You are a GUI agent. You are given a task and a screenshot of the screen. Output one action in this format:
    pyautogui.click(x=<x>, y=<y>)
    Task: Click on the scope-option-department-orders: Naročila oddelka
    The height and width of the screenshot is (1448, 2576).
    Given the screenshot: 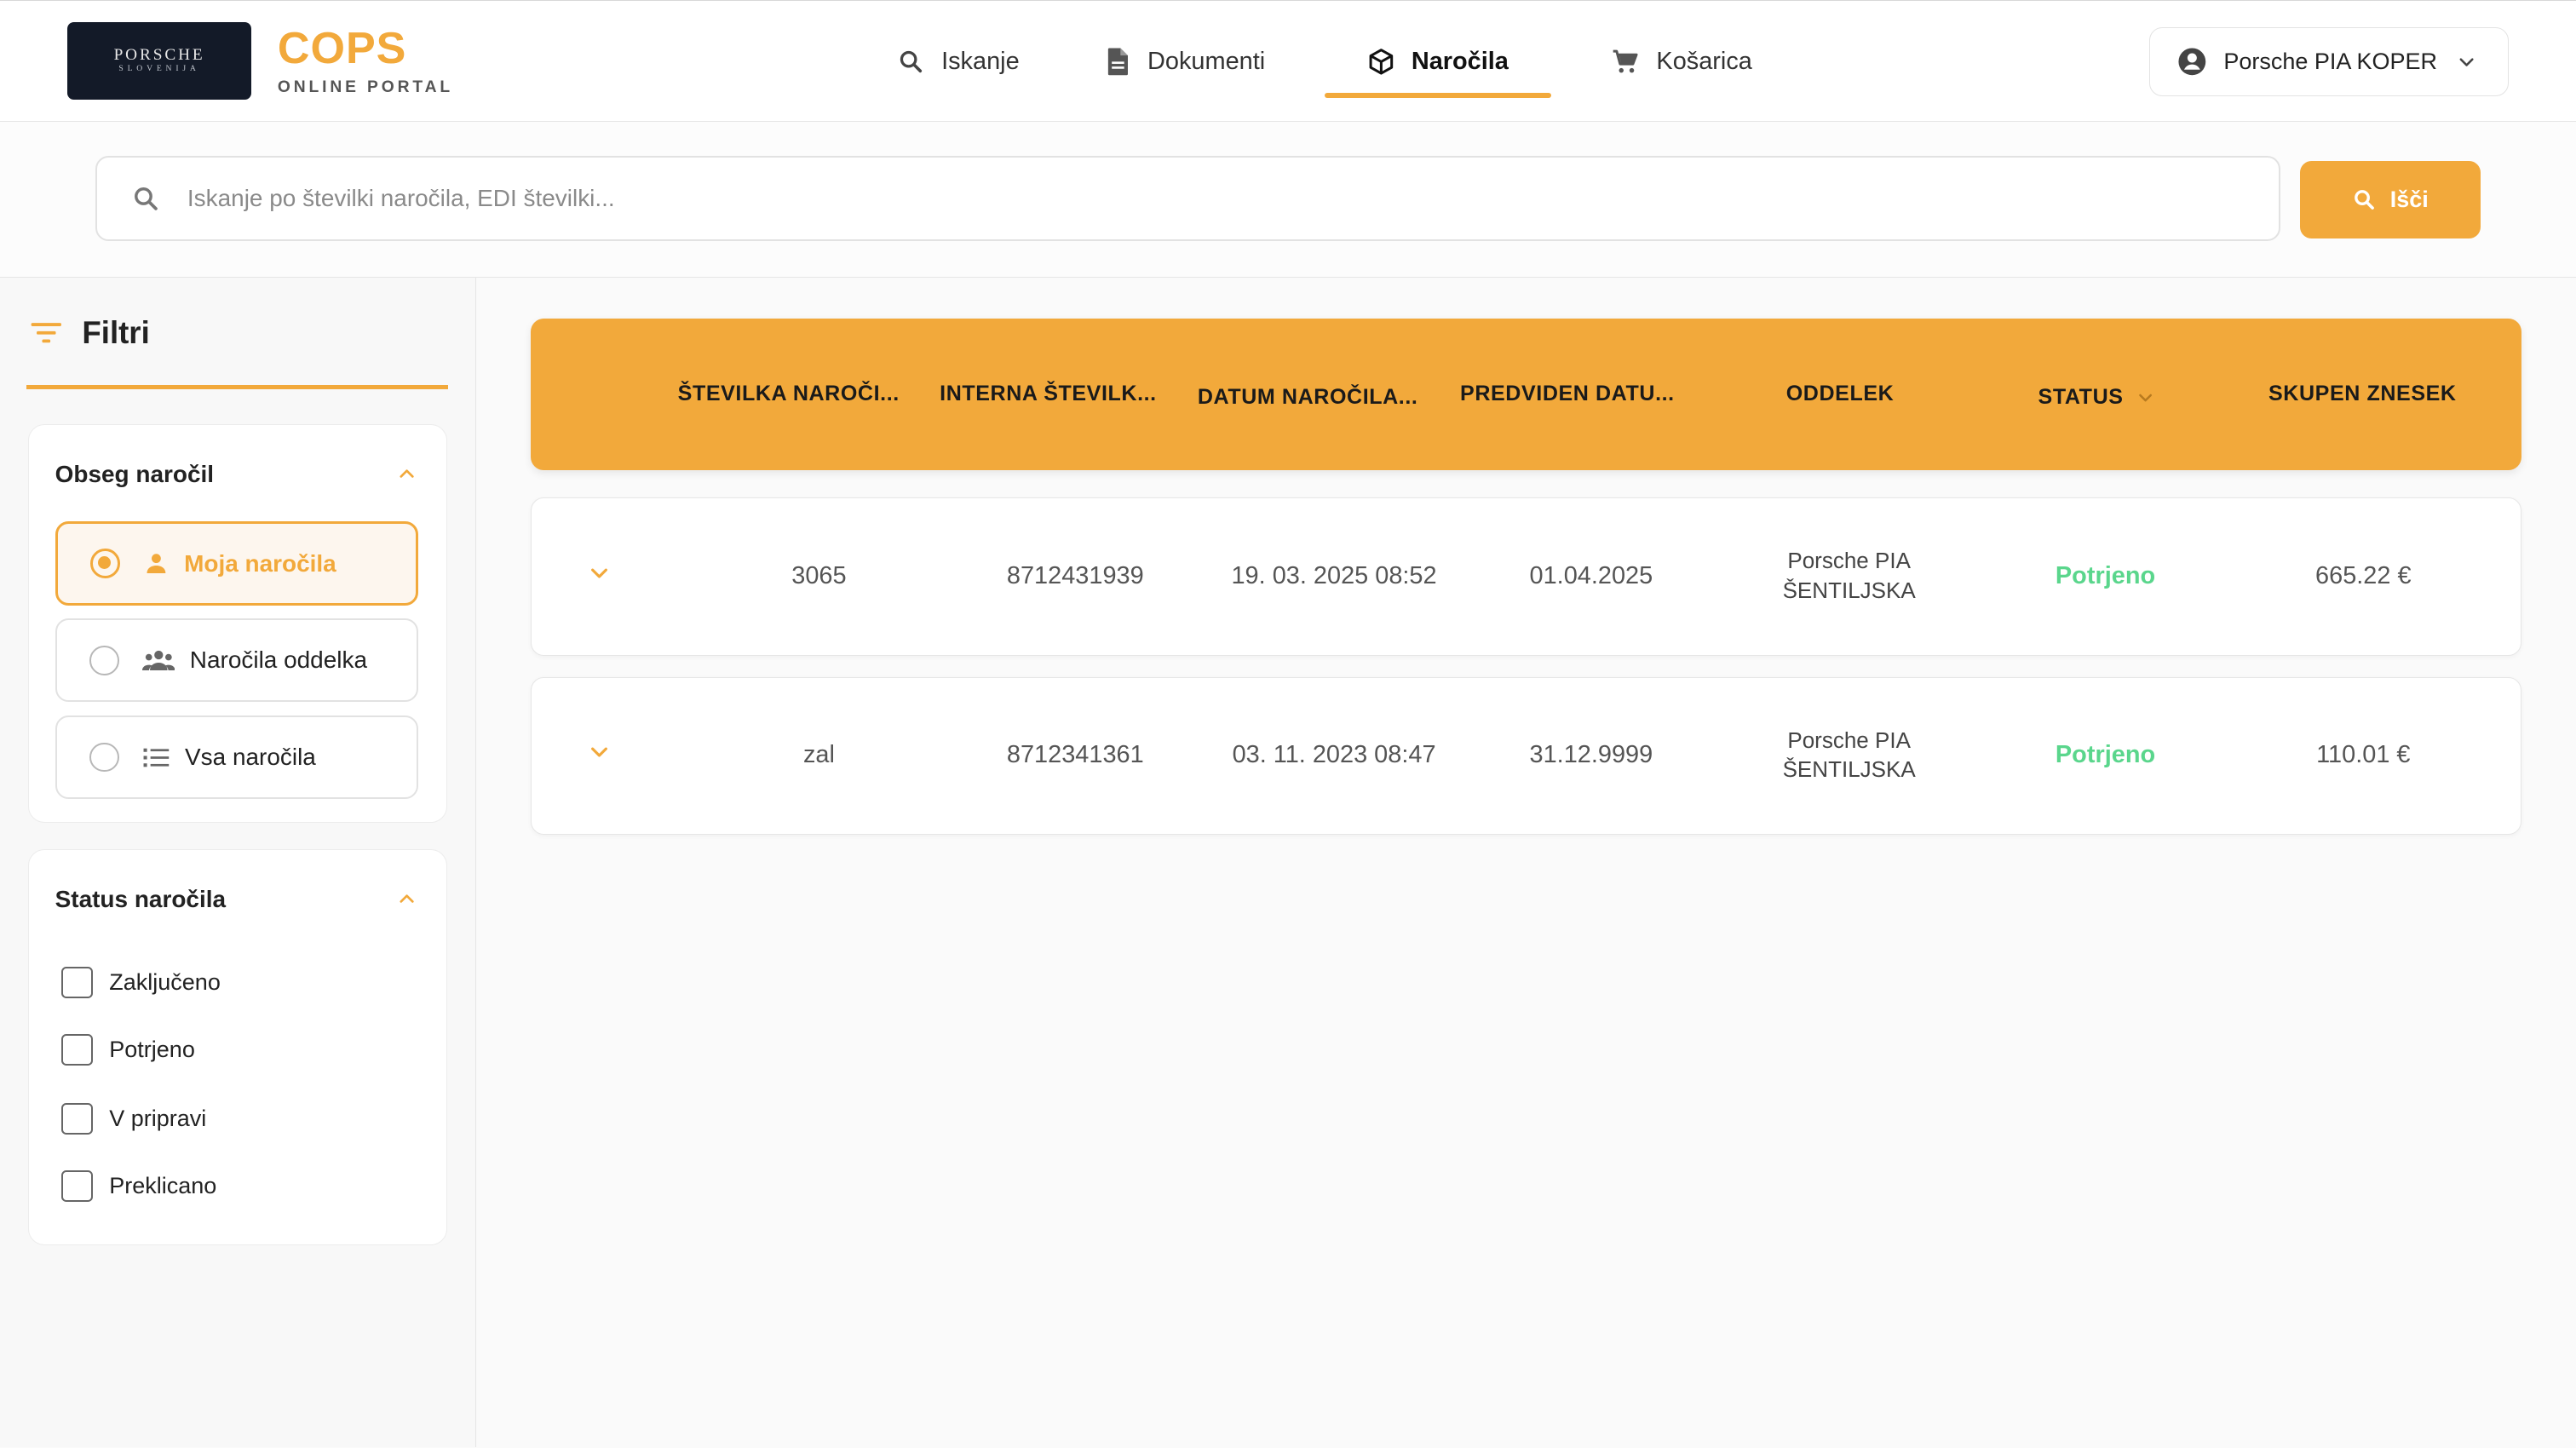 What is the action you would take?
    pyautogui.click(x=237, y=660)
    